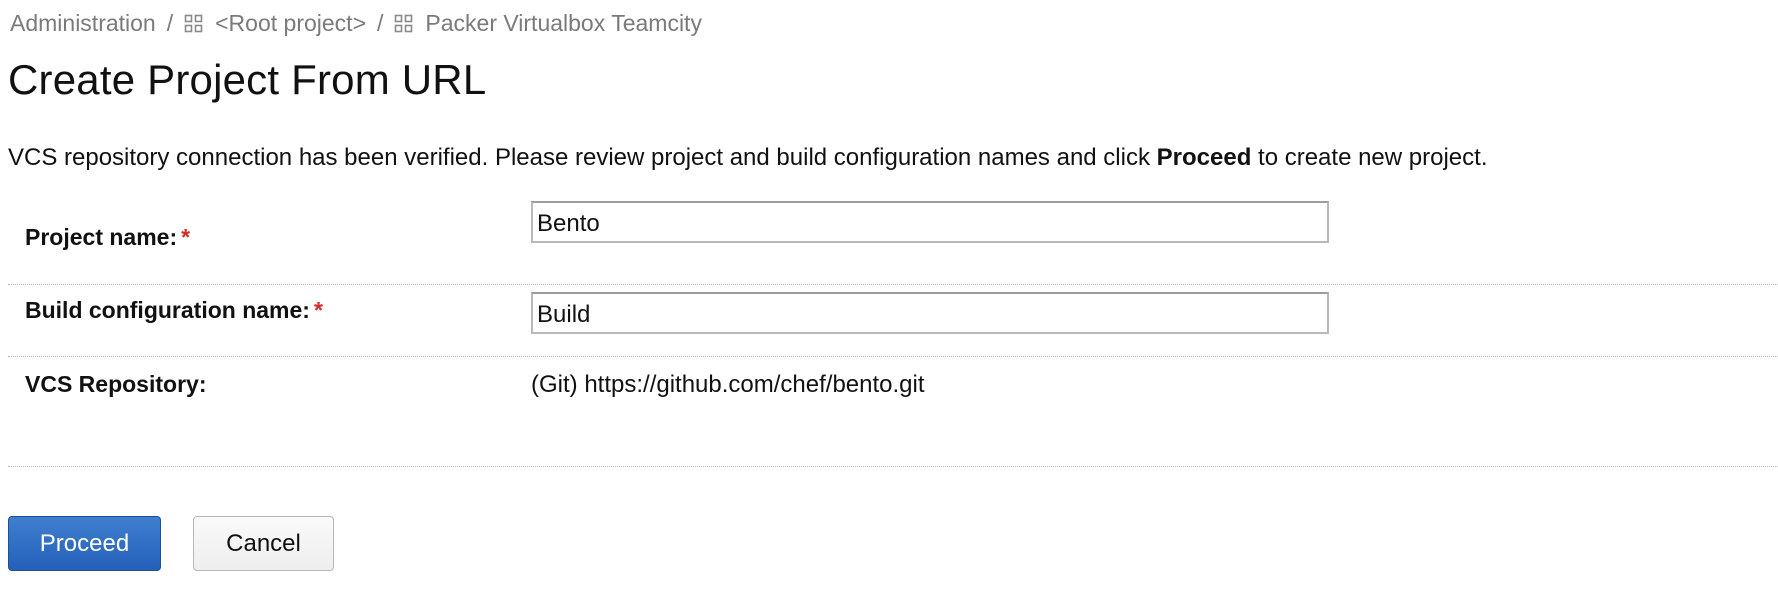 This screenshot has width=1778, height=592. Describe the element at coordinates (1204, 157) in the screenshot. I see `intro-proceed-strong: Proceed` at that location.